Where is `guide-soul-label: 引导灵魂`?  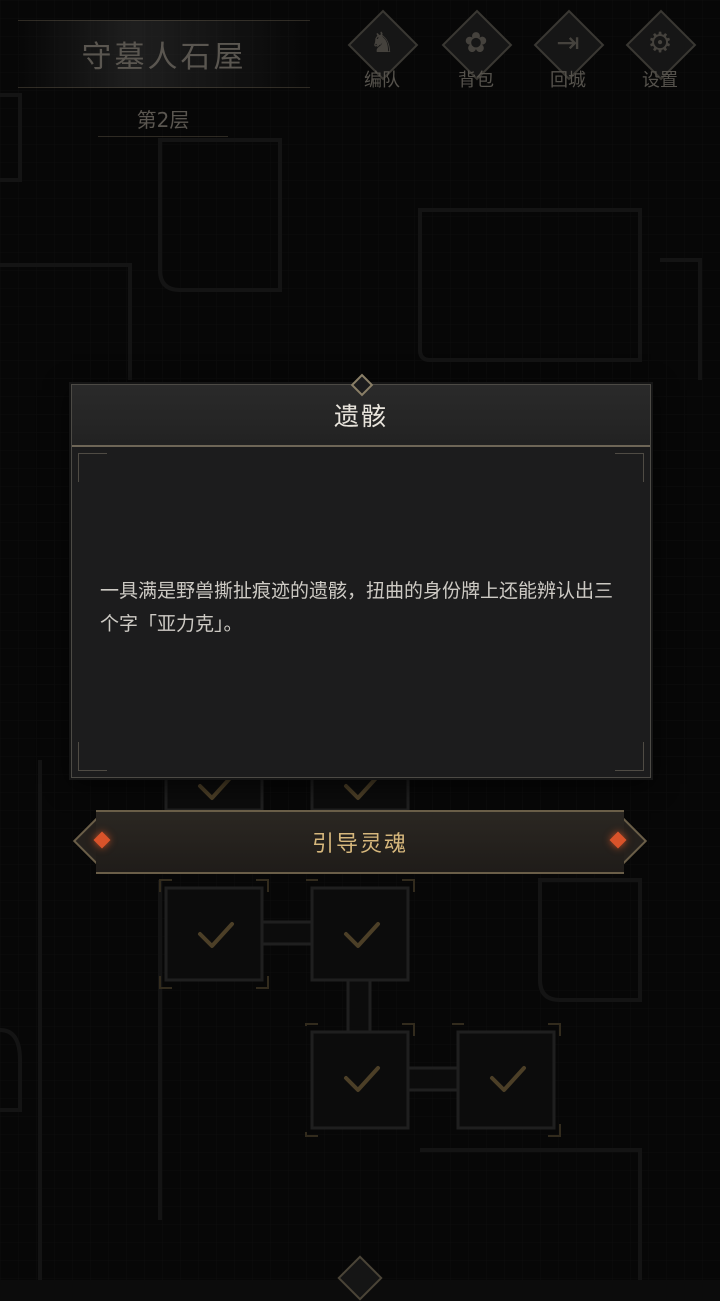 guide-soul-label: 引导灵魂 is located at coordinates (359, 844).